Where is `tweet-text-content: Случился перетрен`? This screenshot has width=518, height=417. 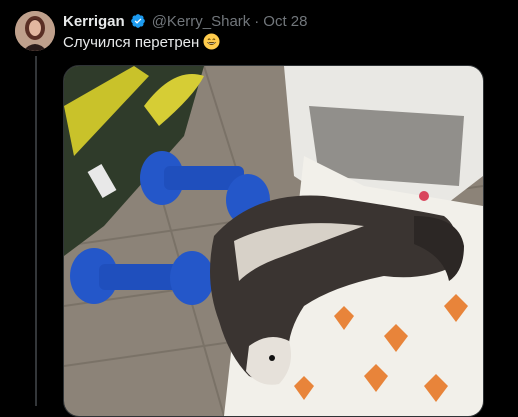
tweet-text-content: Случился перетрен is located at coordinates (131, 42).